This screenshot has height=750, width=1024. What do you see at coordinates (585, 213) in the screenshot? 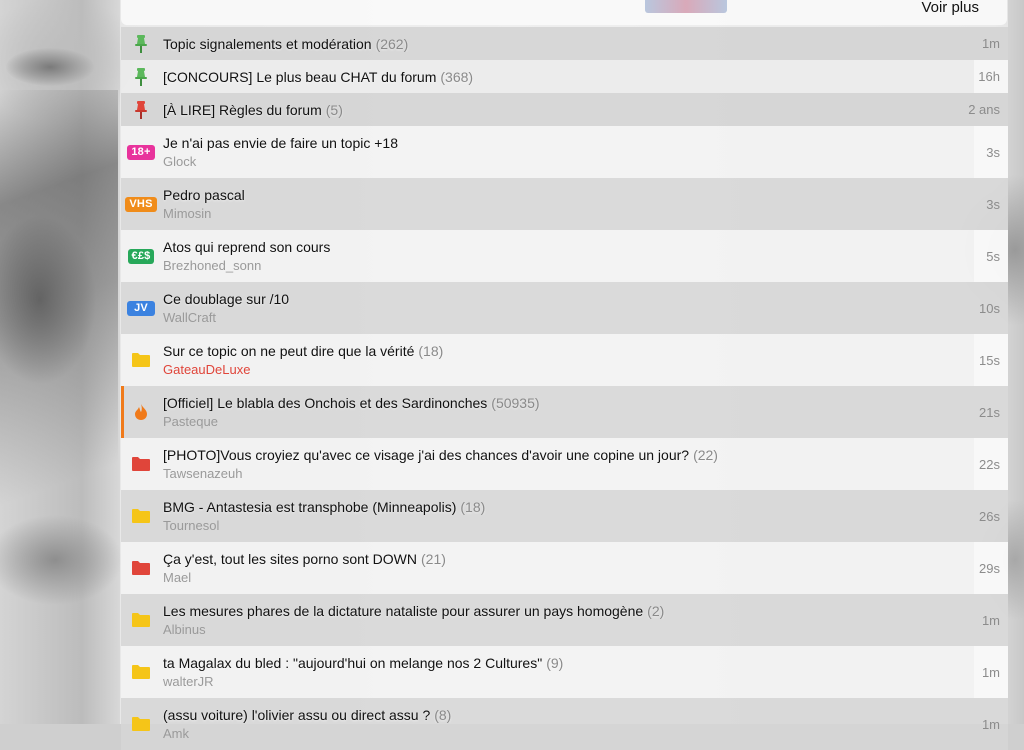
I see `topic-author: Mimosin` at bounding box center [585, 213].